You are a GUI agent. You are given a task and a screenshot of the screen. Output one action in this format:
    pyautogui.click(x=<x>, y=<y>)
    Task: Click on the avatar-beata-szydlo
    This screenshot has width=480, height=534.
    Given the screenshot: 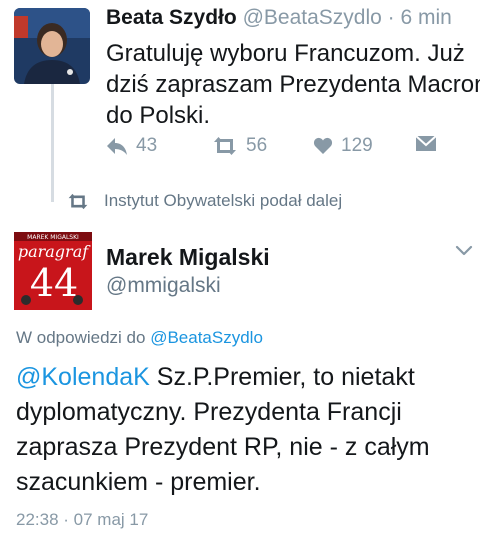 What is the action you would take?
    pyautogui.click(x=52, y=46)
    